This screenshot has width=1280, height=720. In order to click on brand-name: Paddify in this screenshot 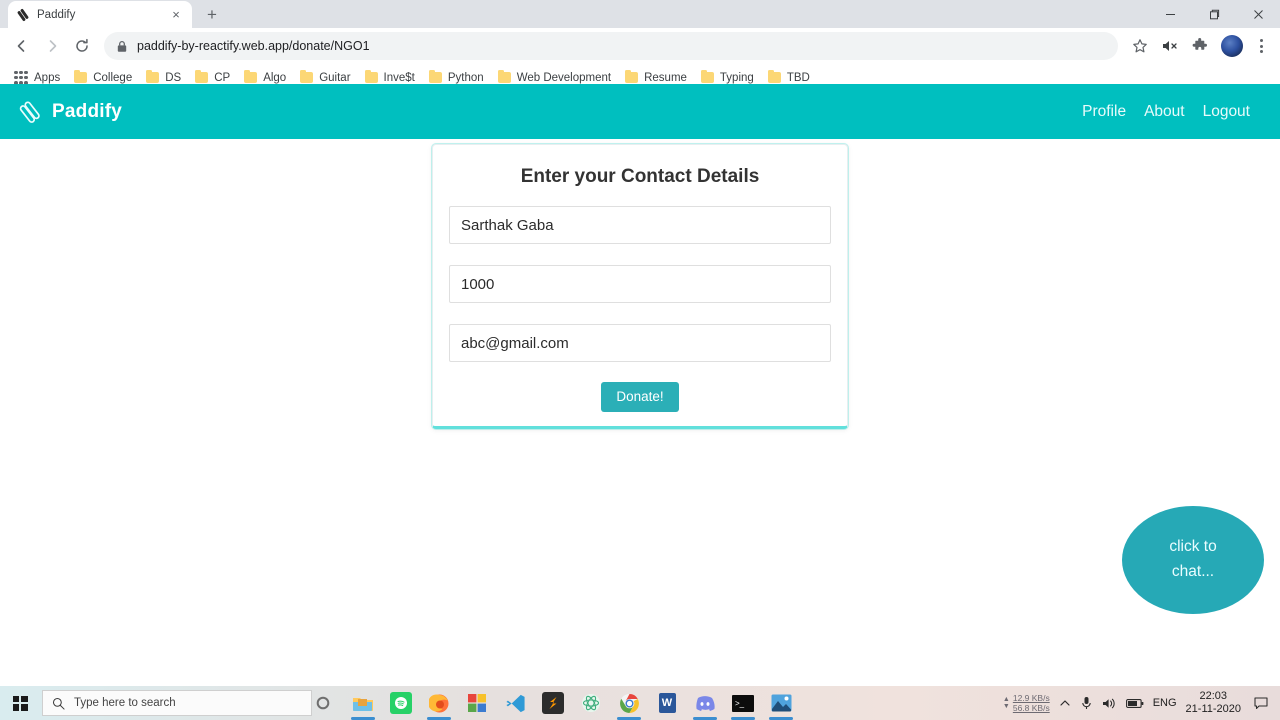, I will do `click(87, 111)`.